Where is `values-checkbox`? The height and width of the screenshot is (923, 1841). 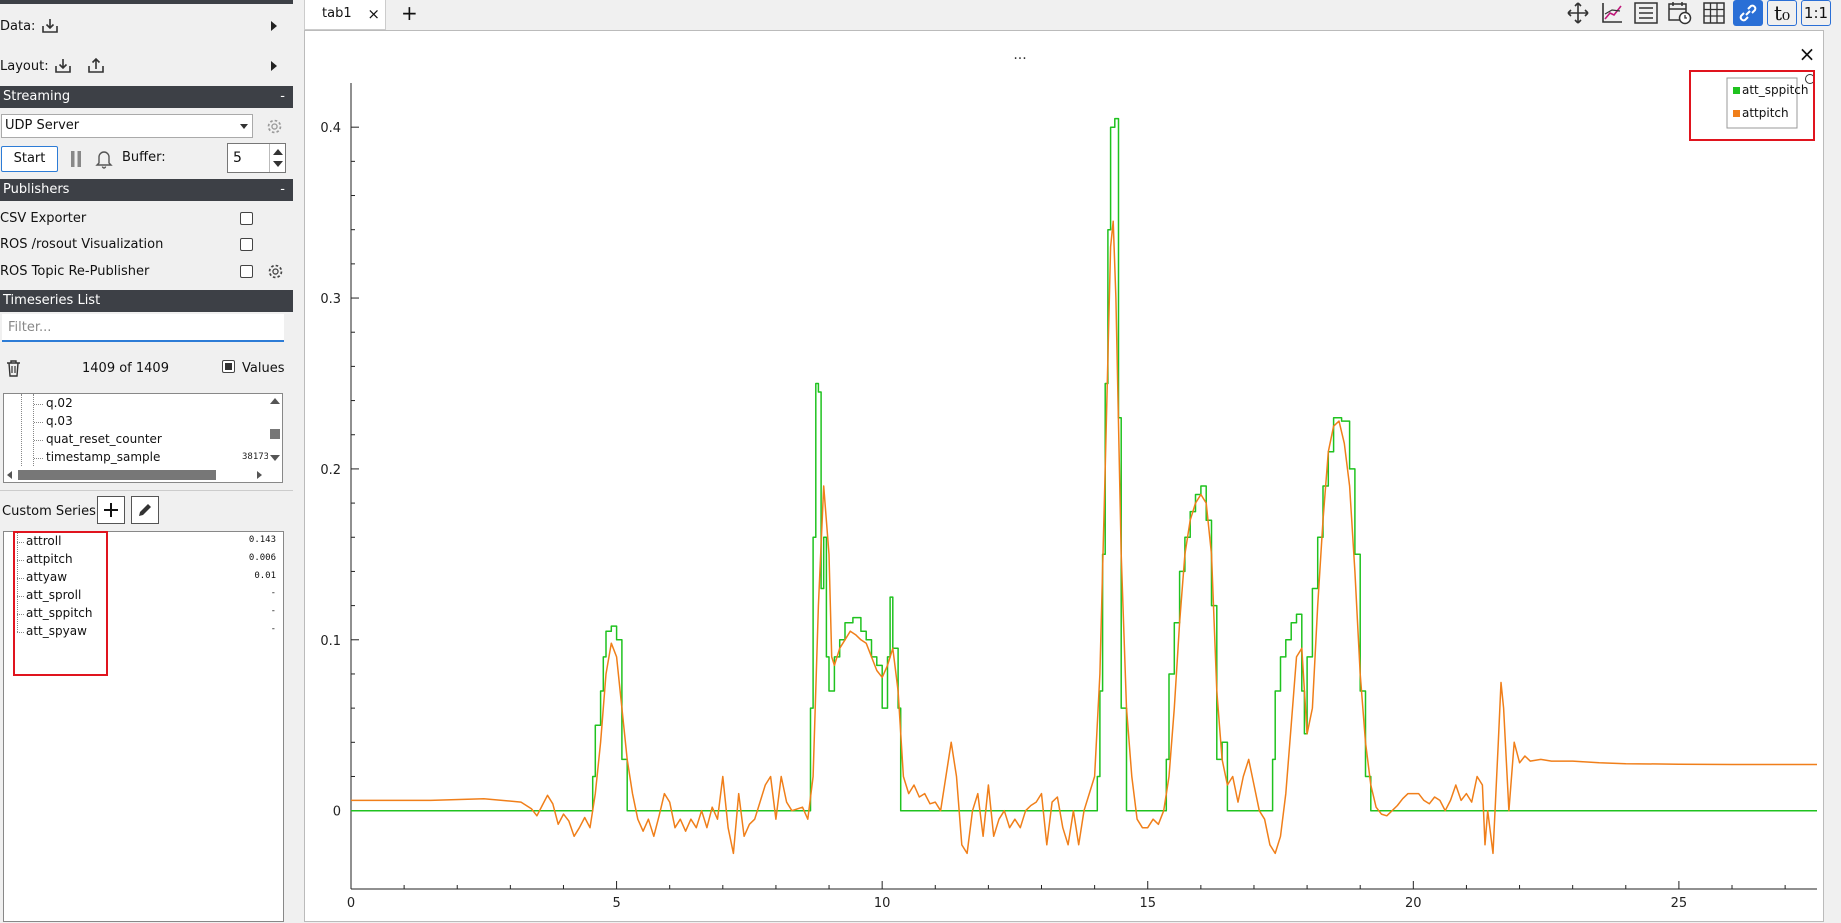
values-checkbox is located at coordinates (228, 366).